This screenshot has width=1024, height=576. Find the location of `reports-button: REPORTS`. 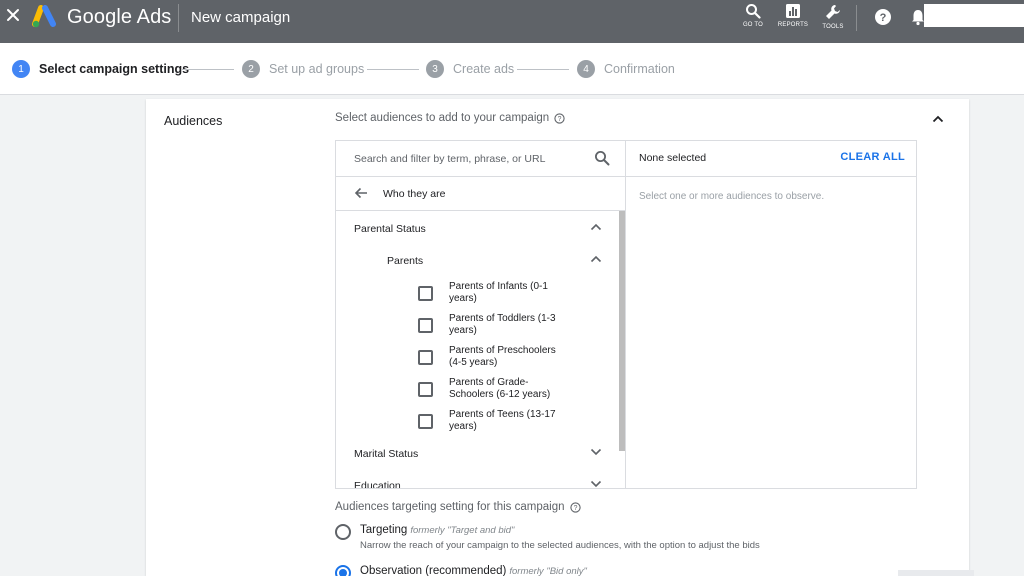

reports-button: REPORTS is located at coordinates (793, 15).